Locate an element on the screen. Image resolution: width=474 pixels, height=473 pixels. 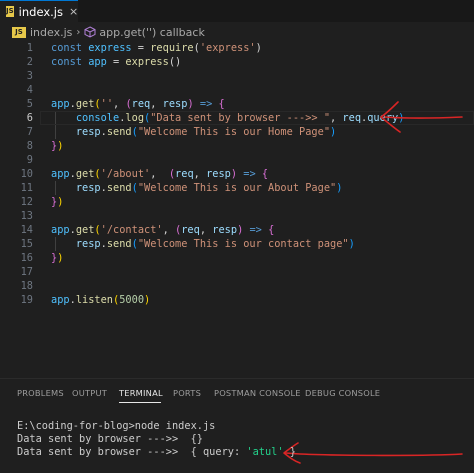
line-number: 15 is located at coordinates (26, 244).